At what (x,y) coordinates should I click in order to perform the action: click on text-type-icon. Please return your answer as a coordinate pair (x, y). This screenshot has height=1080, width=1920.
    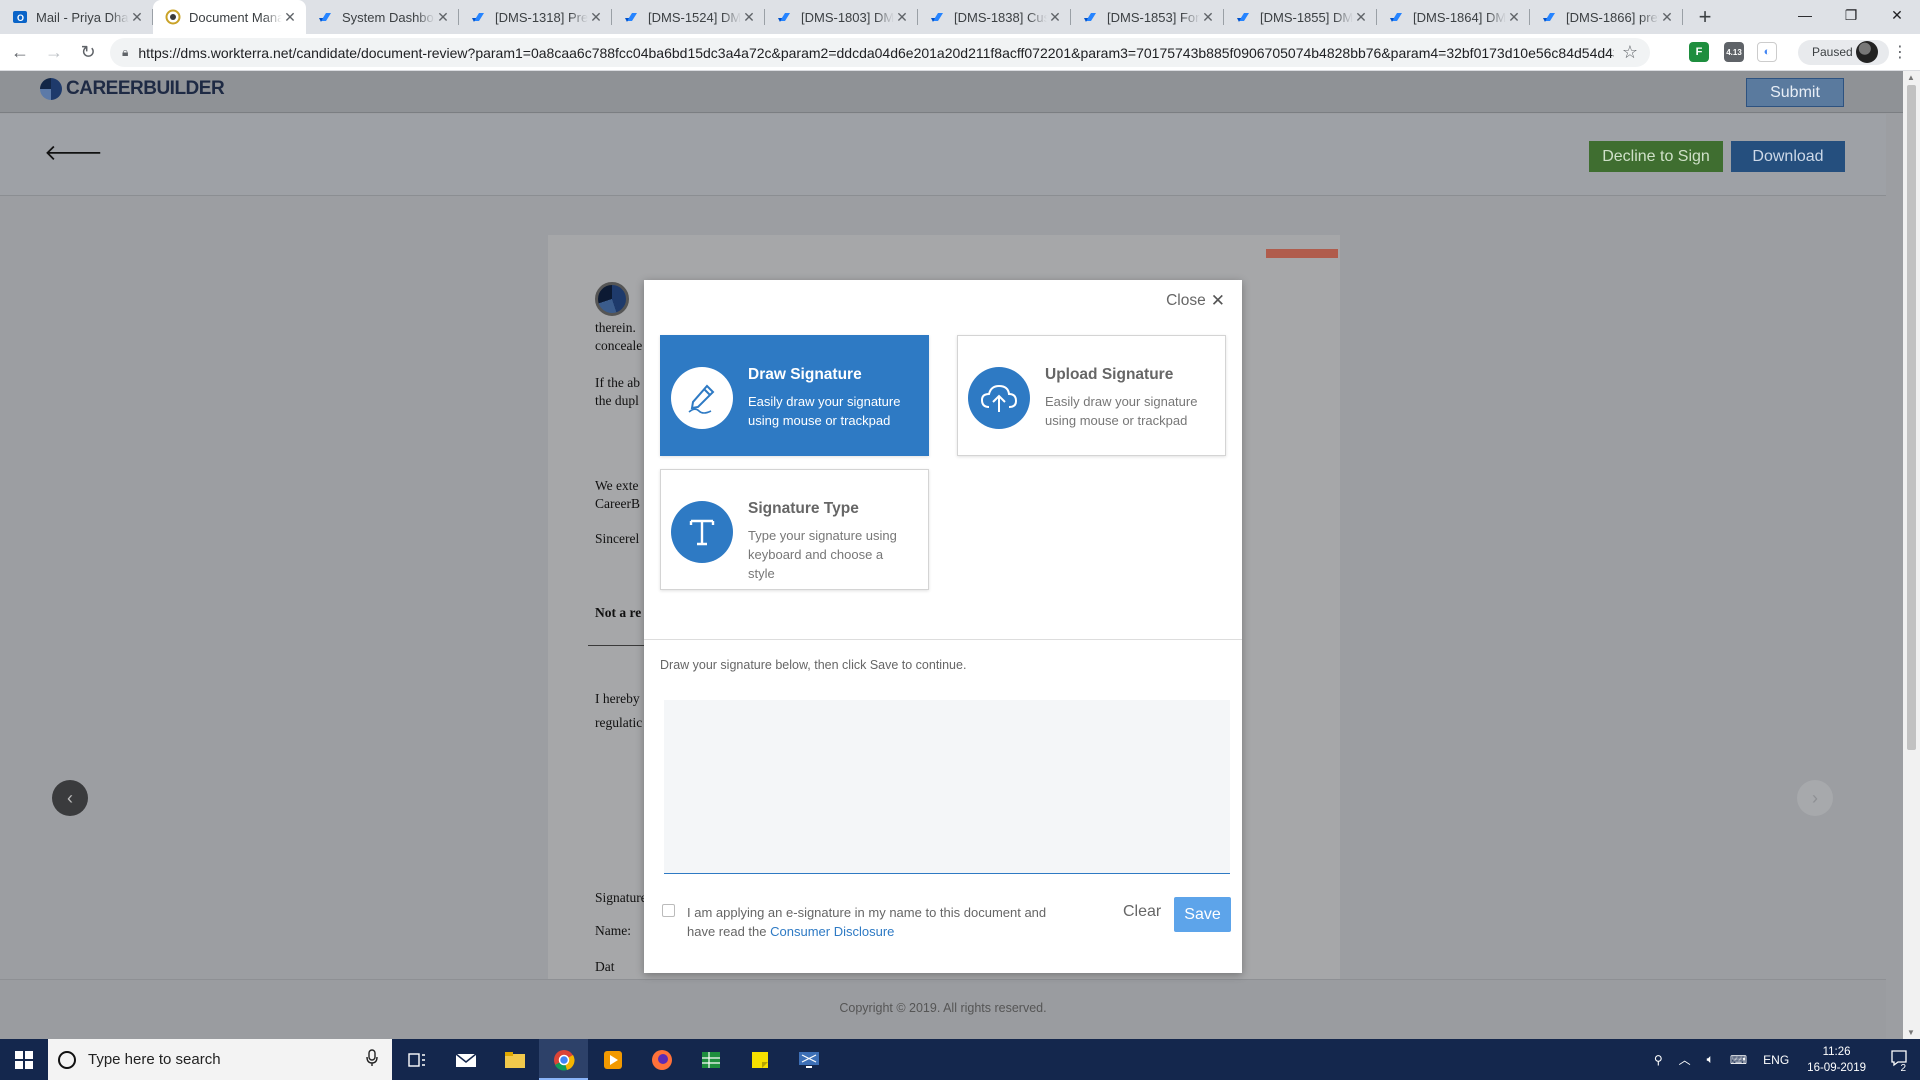
    Looking at the image, I should click on (702, 532).